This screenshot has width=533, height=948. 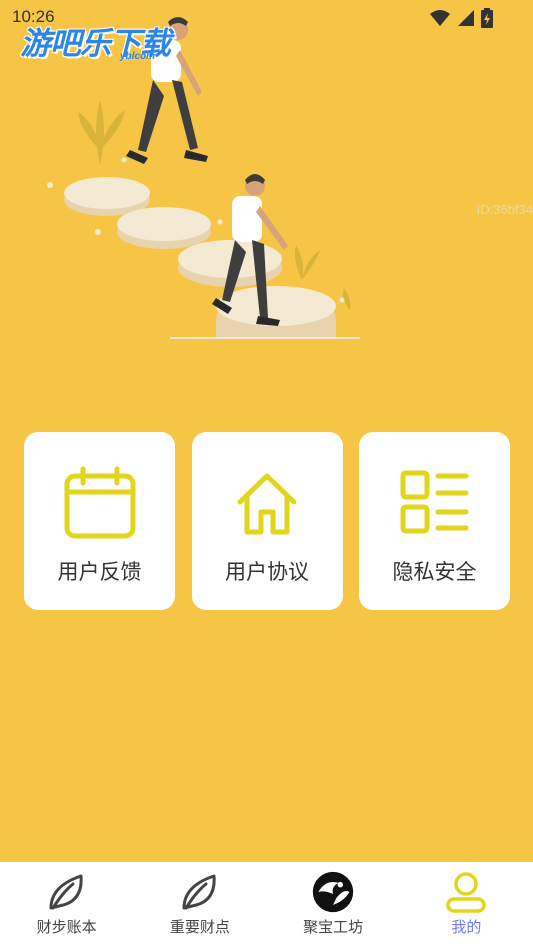 I want to click on privacy-card: 隐私安全, so click(x=434, y=521).